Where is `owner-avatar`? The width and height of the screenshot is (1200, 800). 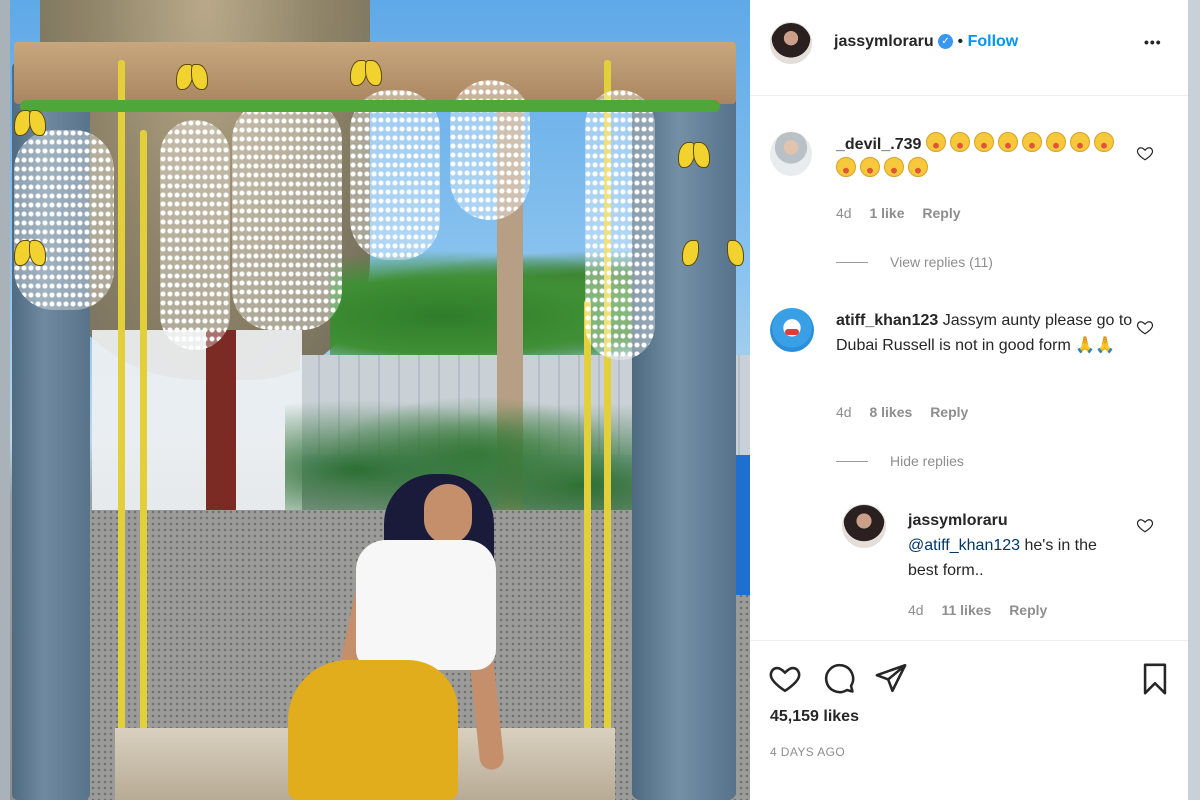 owner-avatar is located at coordinates (791, 43).